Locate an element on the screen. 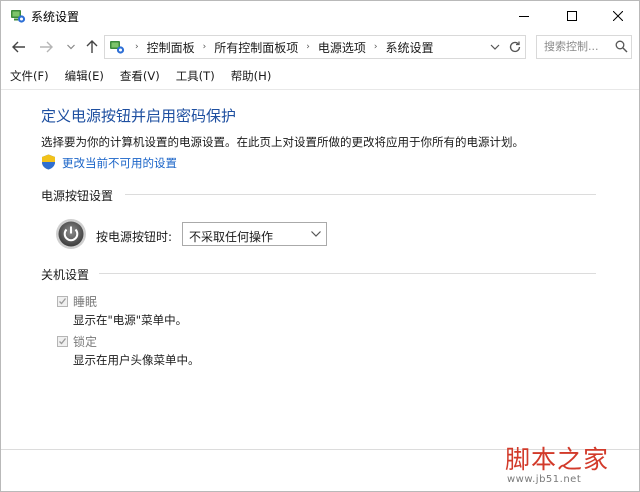  forward-button is located at coordinates (46, 47).